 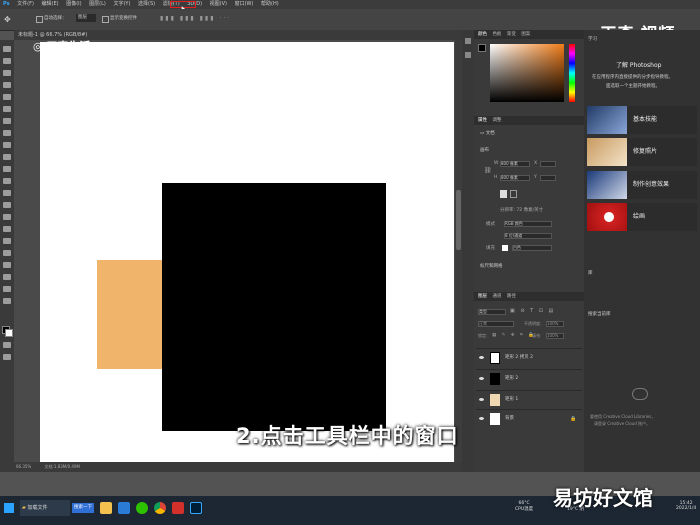 What do you see at coordinates (484, 150) in the screenshot?
I see `canvas-section-label: 画布` at bounding box center [484, 150].